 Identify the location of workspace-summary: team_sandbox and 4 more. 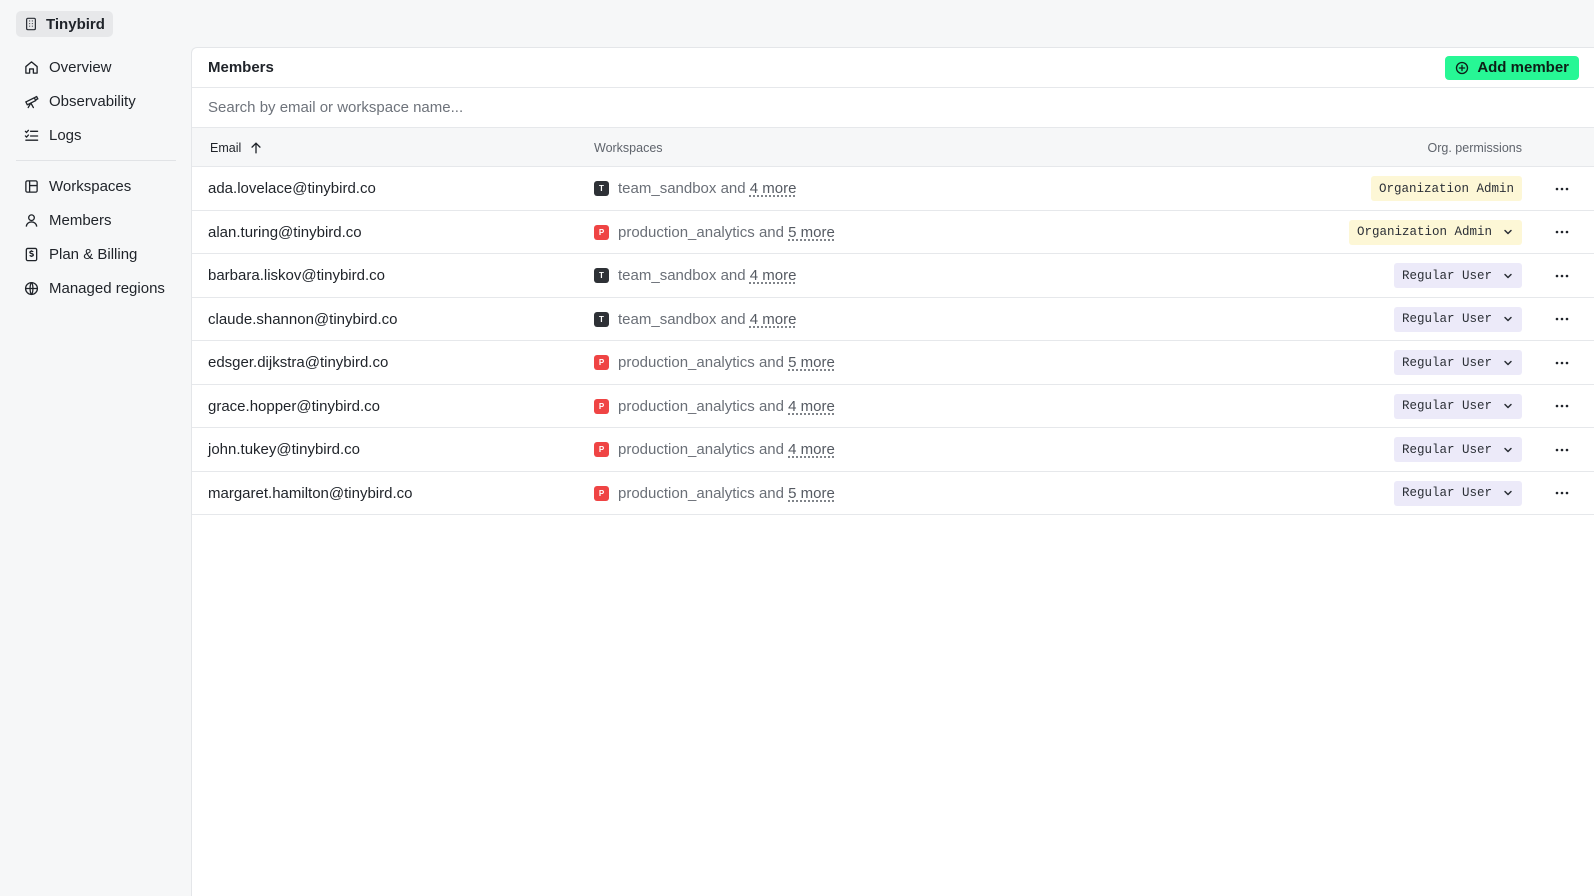
(707, 319).